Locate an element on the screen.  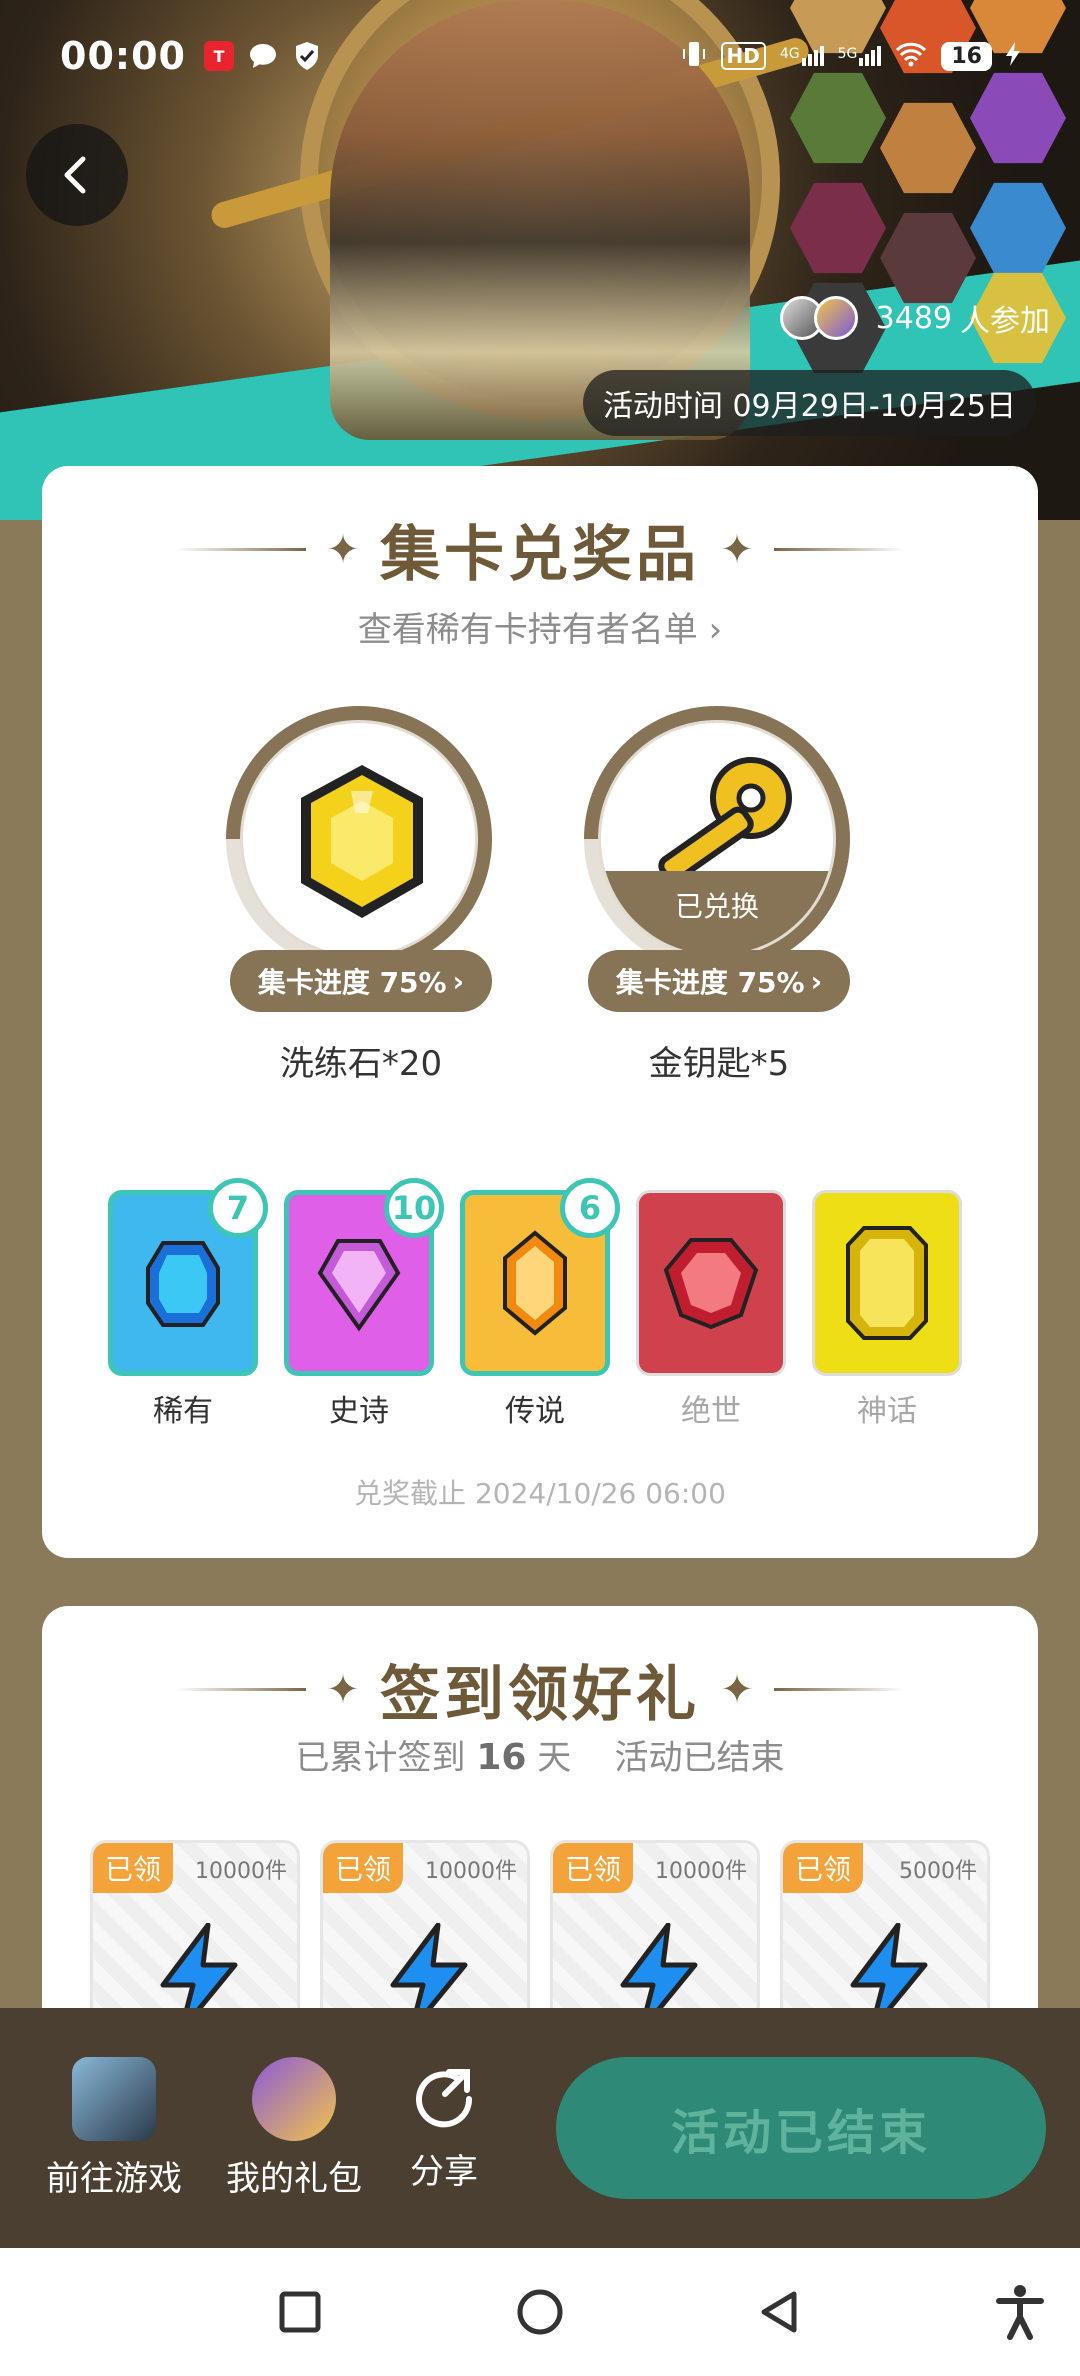
redeem-deadline: 兑奖截止 2024/10/26 06:00 is located at coordinates (540, 1493).